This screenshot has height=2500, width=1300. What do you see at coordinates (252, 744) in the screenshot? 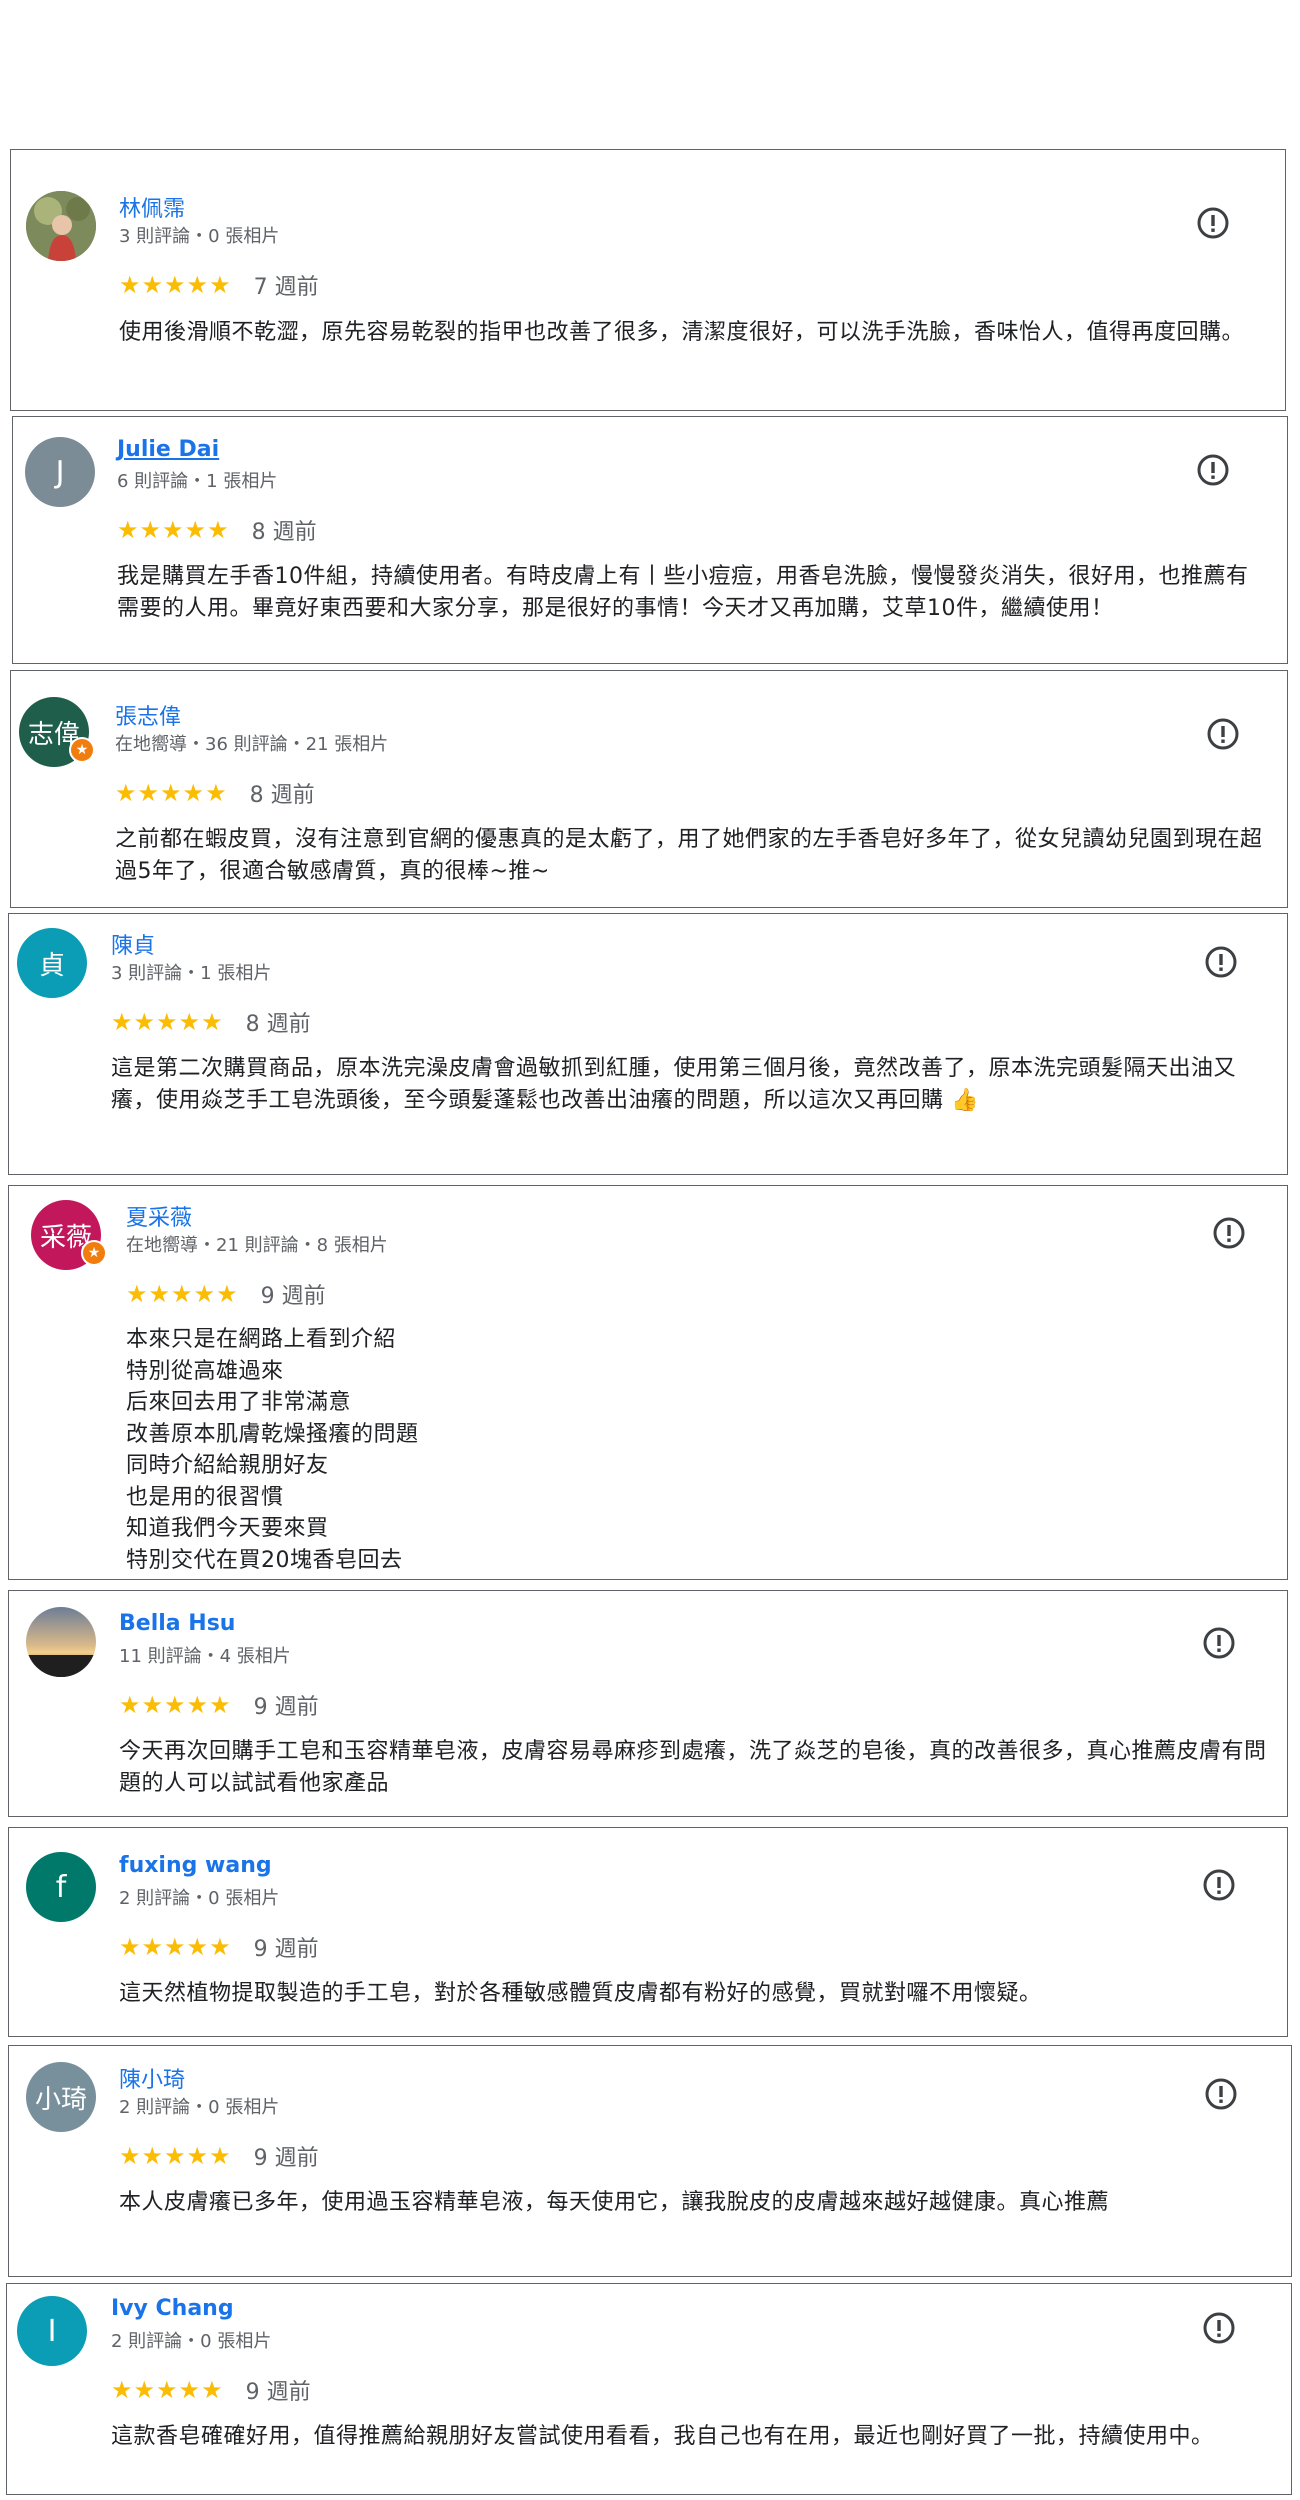
I see `reviewer-meta: 在地嚮導・36 則評論・21 張相片` at bounding box center [252, 744].